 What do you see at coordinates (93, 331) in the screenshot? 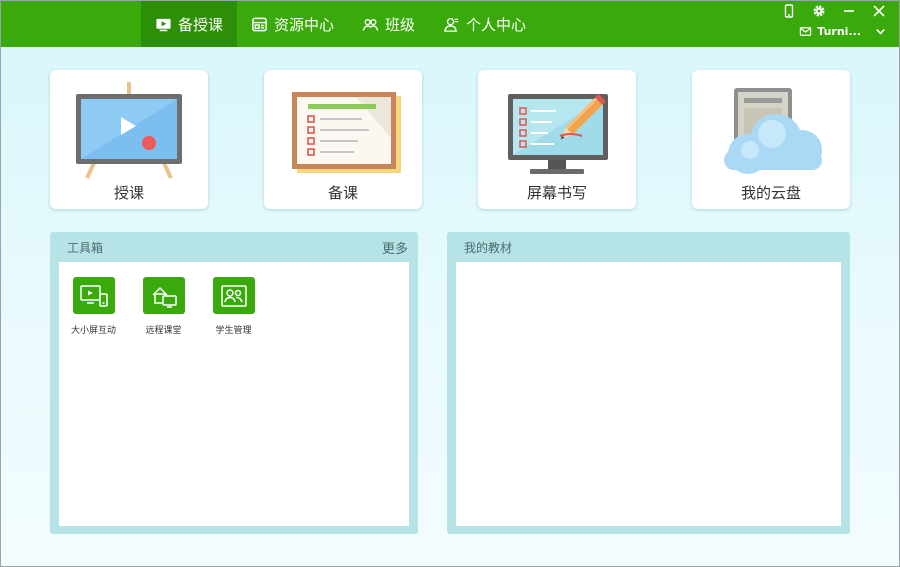
I see `tool-label: 大小屏互动` at bounding box center [93, 331].